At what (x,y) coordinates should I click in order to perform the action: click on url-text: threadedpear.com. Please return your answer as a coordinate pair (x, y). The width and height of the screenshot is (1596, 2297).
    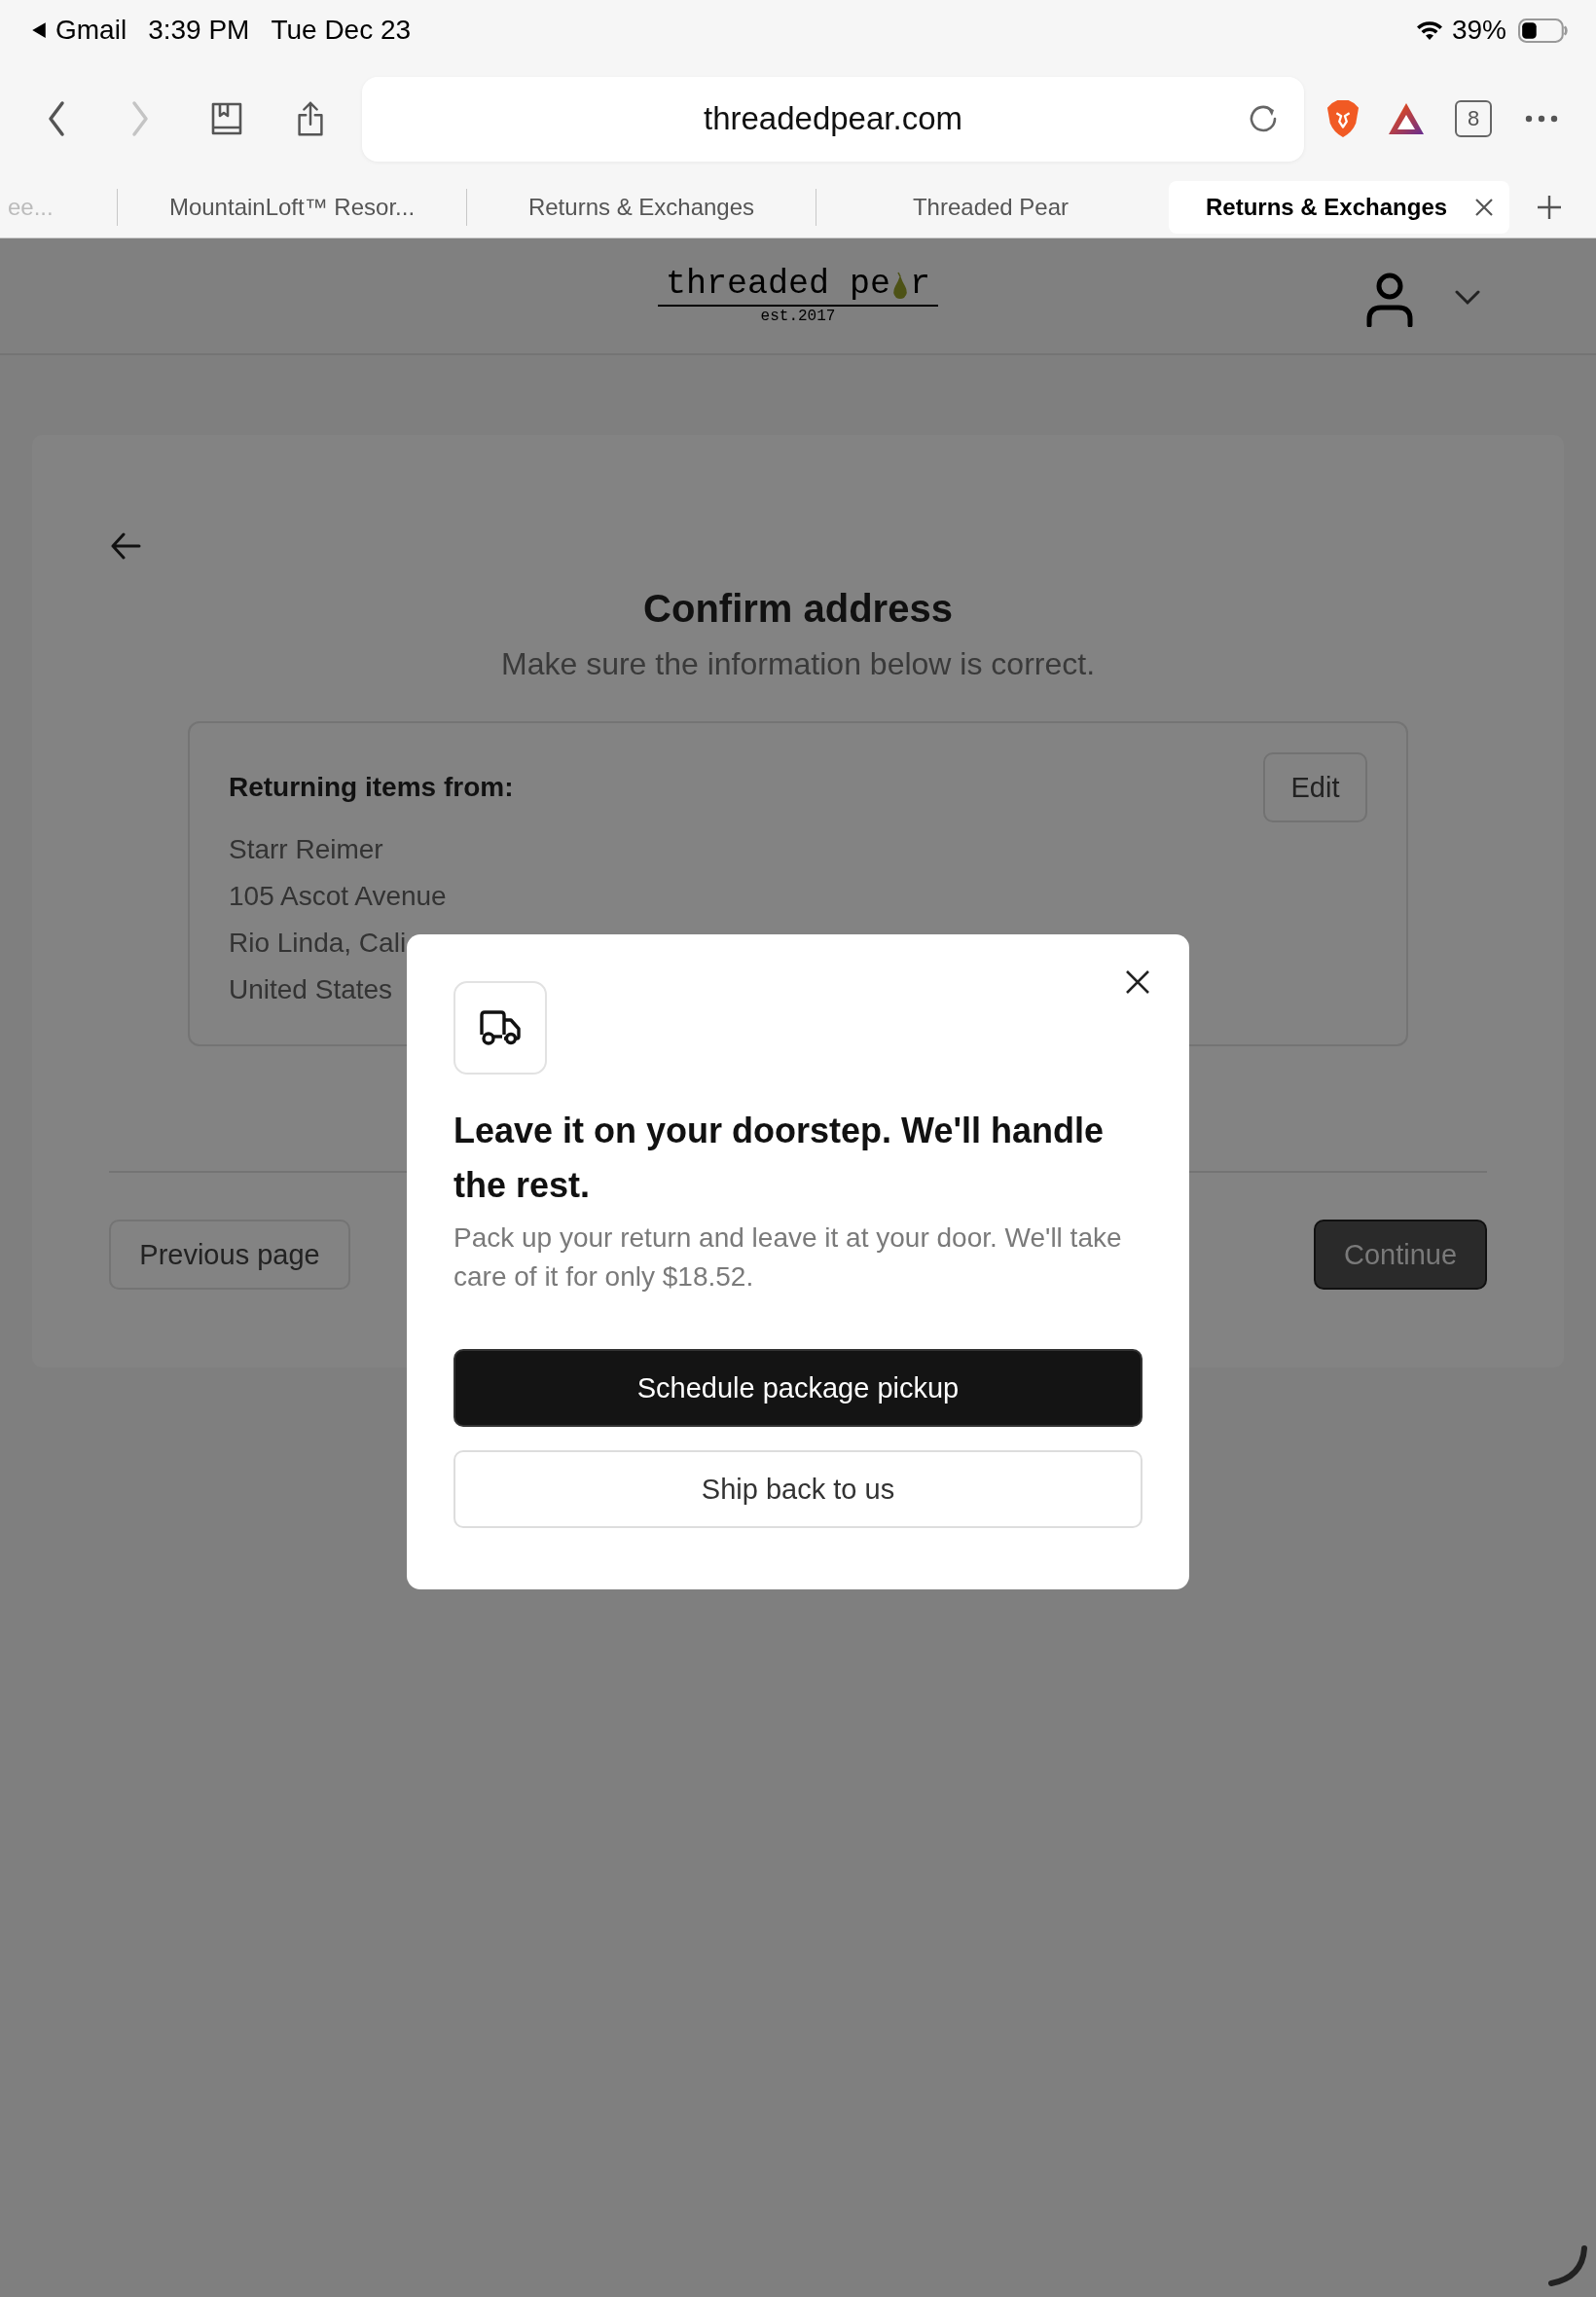
    Looking at the image, I should click on (833, 118).